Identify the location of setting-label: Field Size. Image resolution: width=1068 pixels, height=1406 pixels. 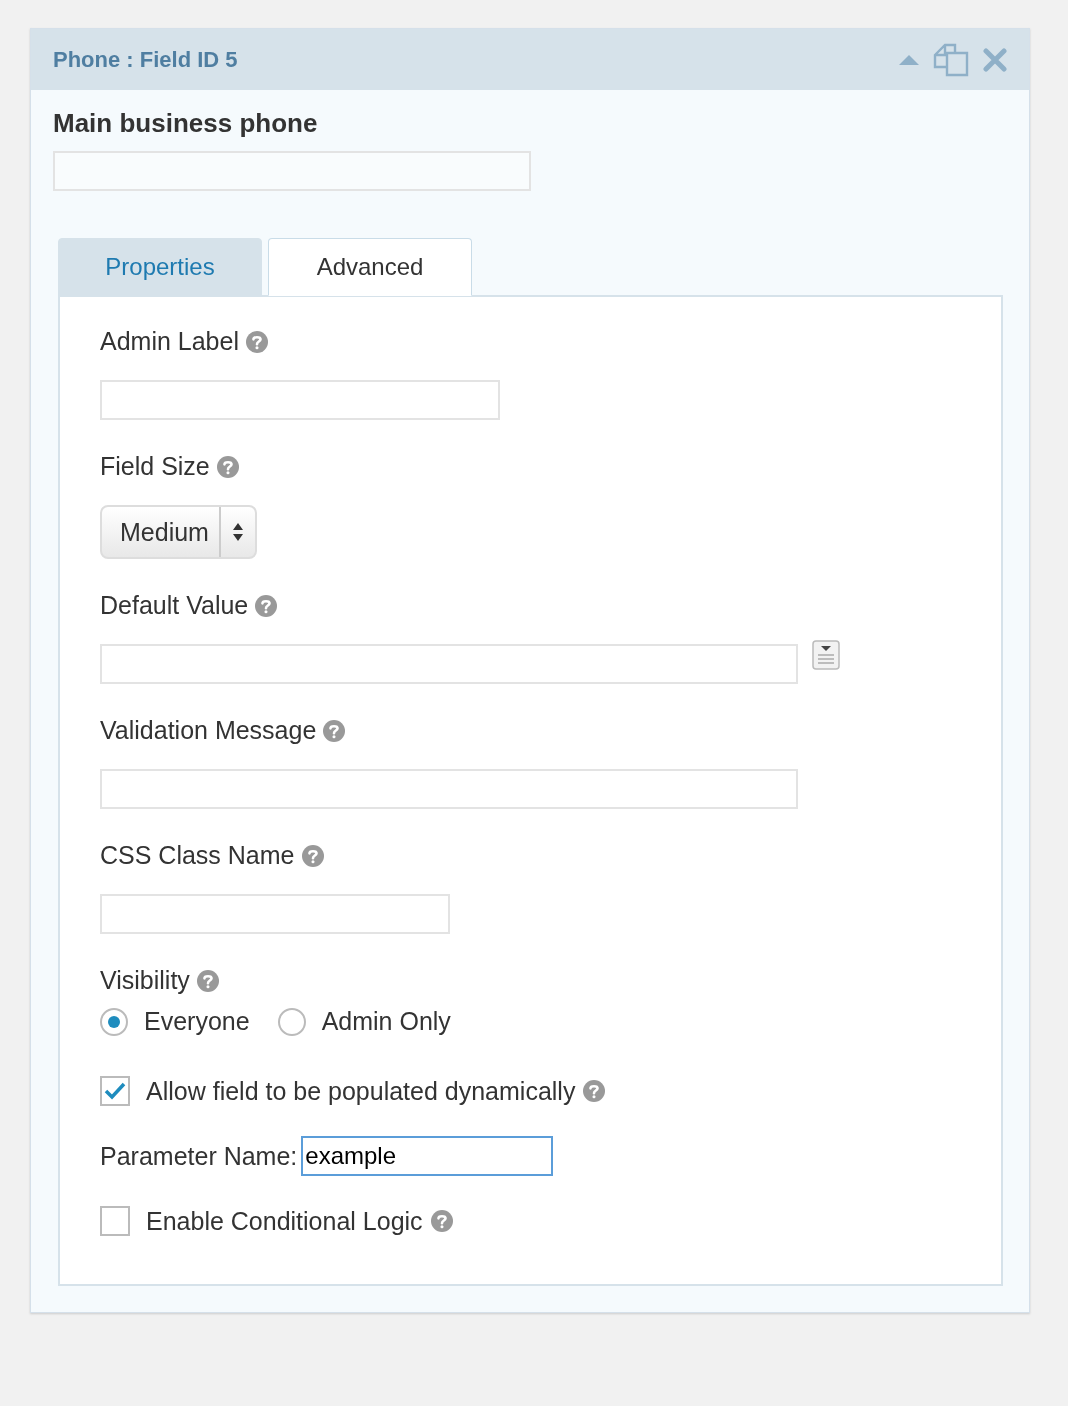
(155, 466).